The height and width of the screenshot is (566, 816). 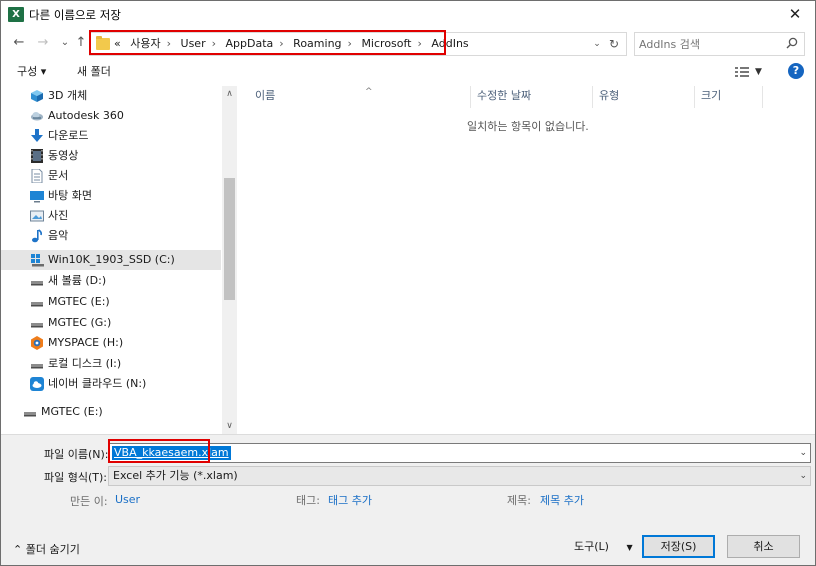 I want to click on sidebar-item-videos: 동영상, so click(x=111, y=156).